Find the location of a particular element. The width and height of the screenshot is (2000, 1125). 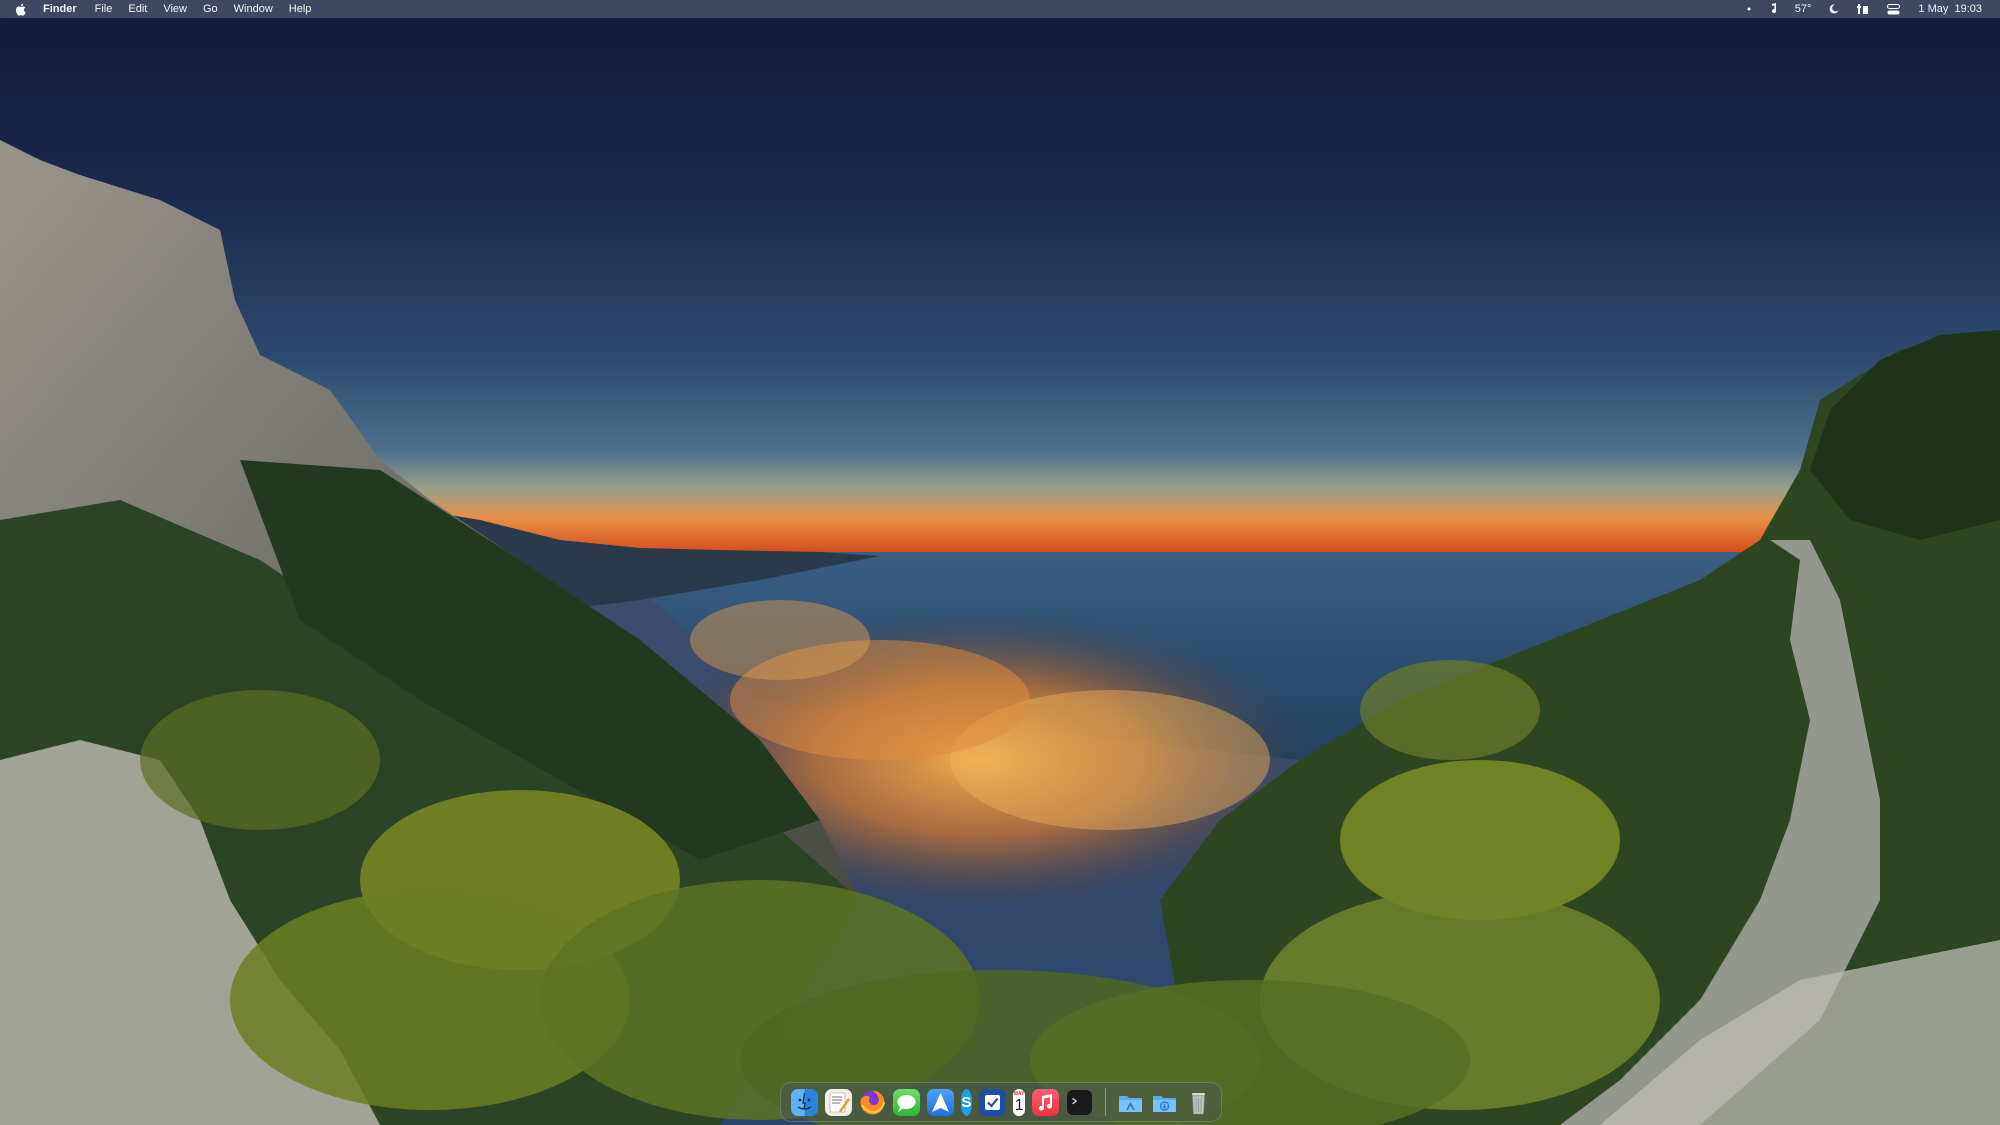

trash-icon is located at coordinates (1198, 1103).